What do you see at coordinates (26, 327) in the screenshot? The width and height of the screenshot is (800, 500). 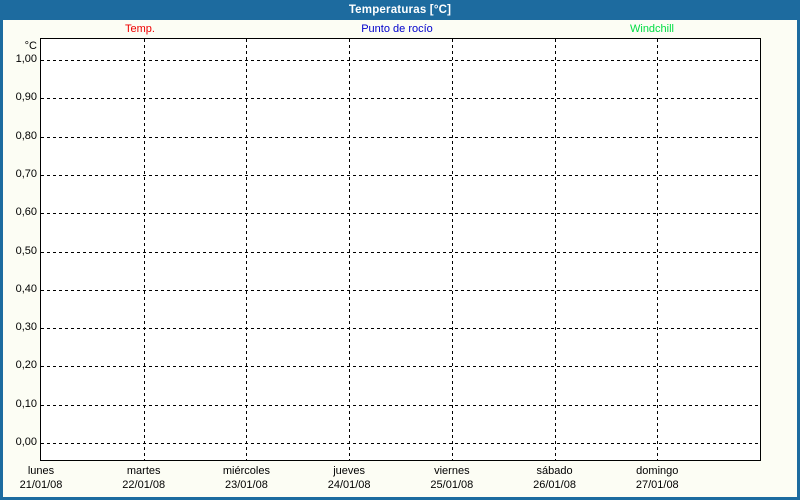 I see `y-axis-tick-label: 0,30` at bounding box center [26, 327].